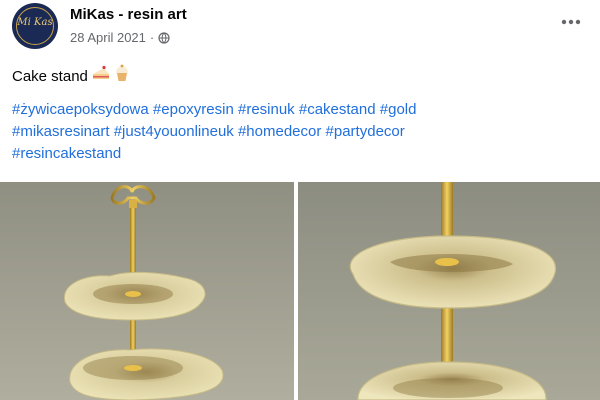  Describe the element at coordinates (266, 109) in the screenshot. I see `hashtag-link: #resinuk` at that location.